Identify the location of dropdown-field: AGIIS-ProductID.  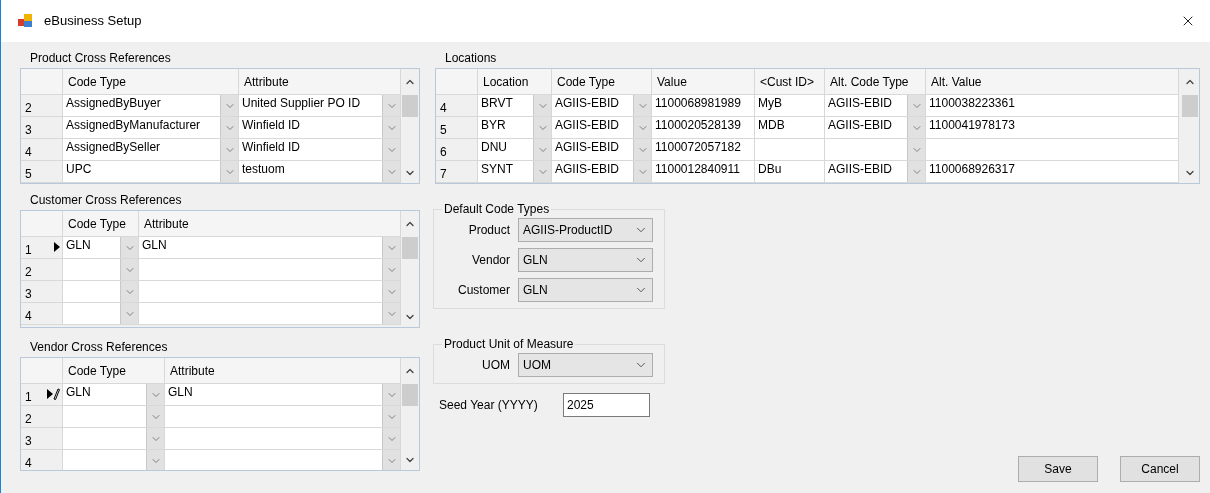
(585, 230).